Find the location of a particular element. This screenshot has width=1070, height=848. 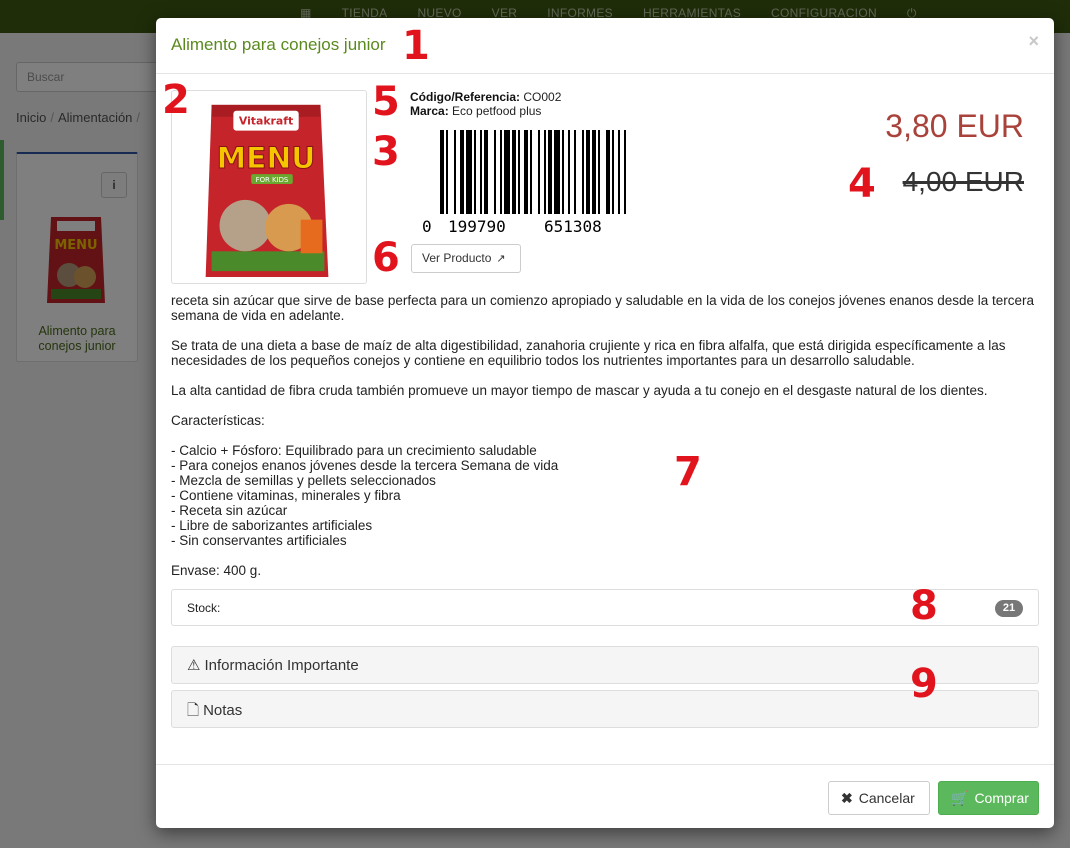

feature-item: - Libre de saborizantes artificiales is located at coordinates (272, 525).